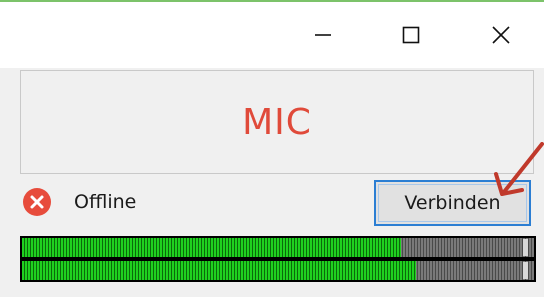  I want to click on status-row: Offline, so click(79, 202).